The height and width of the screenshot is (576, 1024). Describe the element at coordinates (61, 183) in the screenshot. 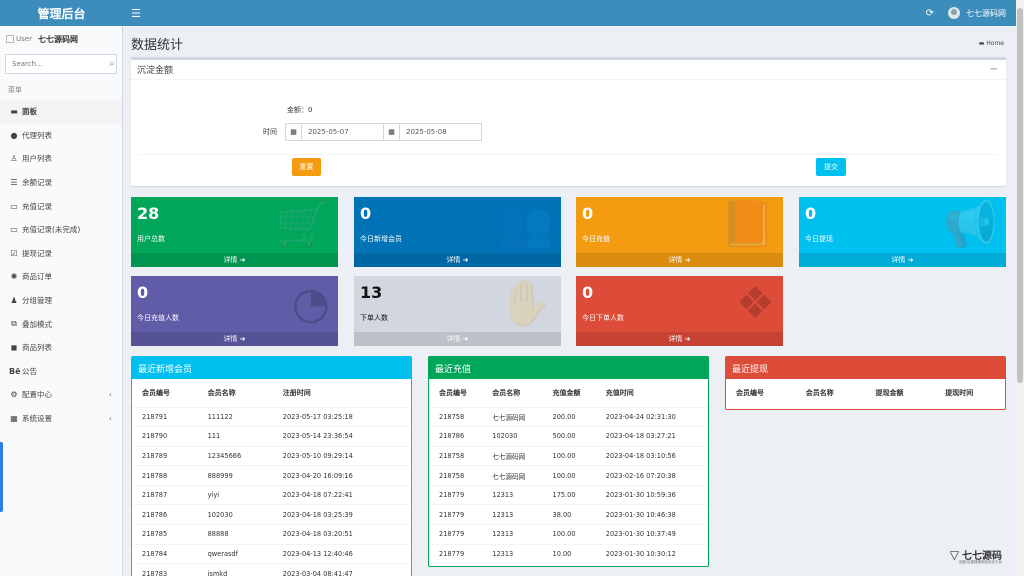

I see `sidebar-item-balance: ☰ 余额记录` at that location.